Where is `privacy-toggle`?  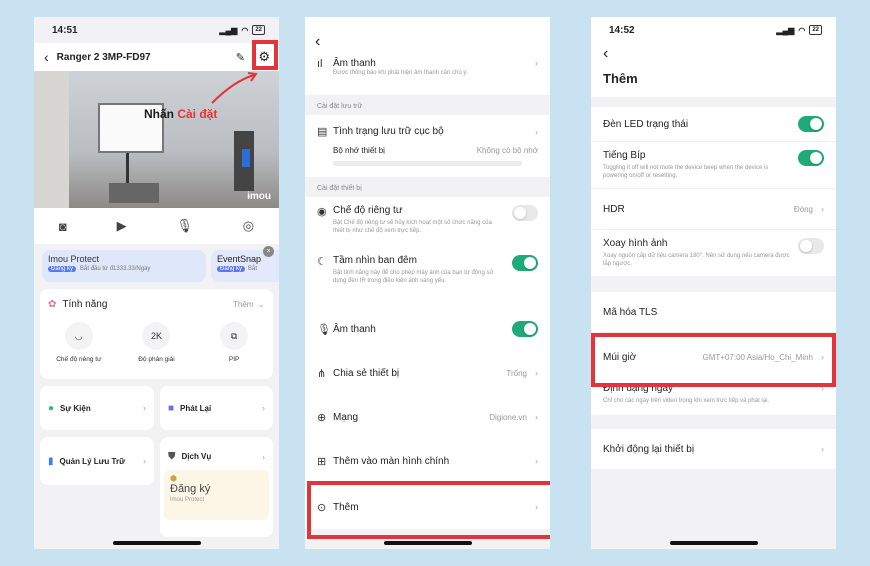 privacy-toggle is located at coordinates (525, 213).